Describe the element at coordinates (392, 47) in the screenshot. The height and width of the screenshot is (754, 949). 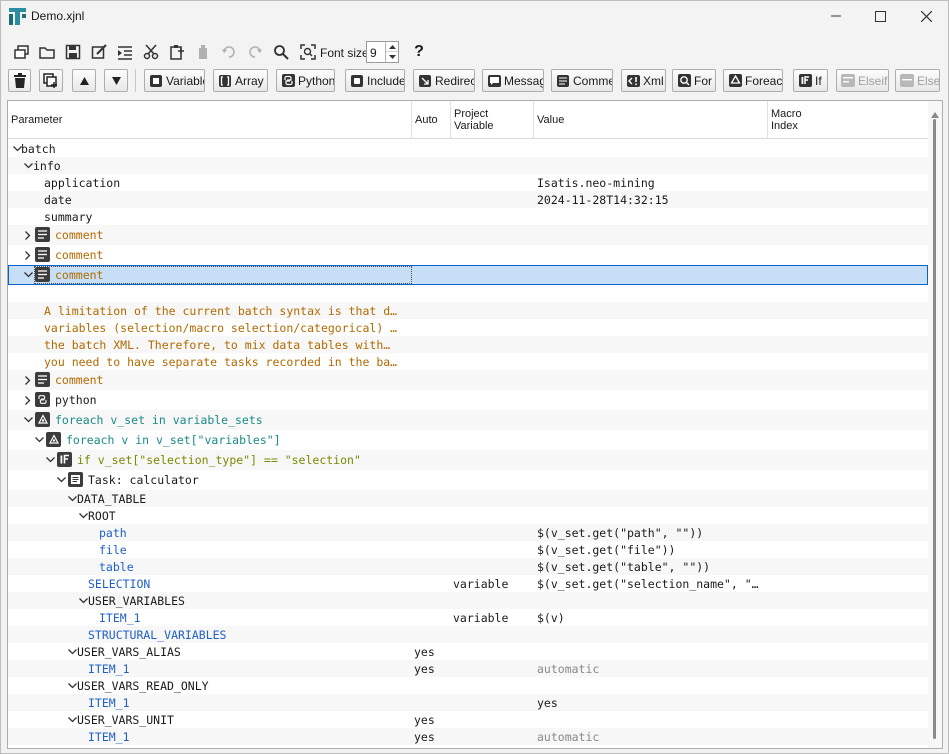
I see `spin-up-icon` at that location.